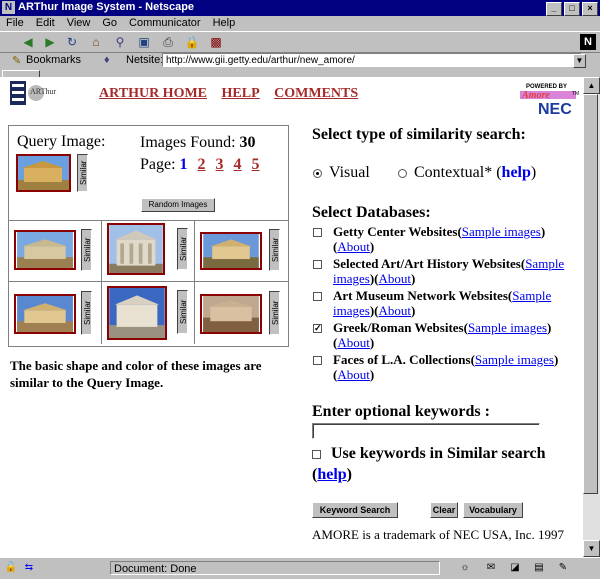 The width and height of the screenshot is (600, 579). I want to click on reload-icon: ↻, so click(72, 42).